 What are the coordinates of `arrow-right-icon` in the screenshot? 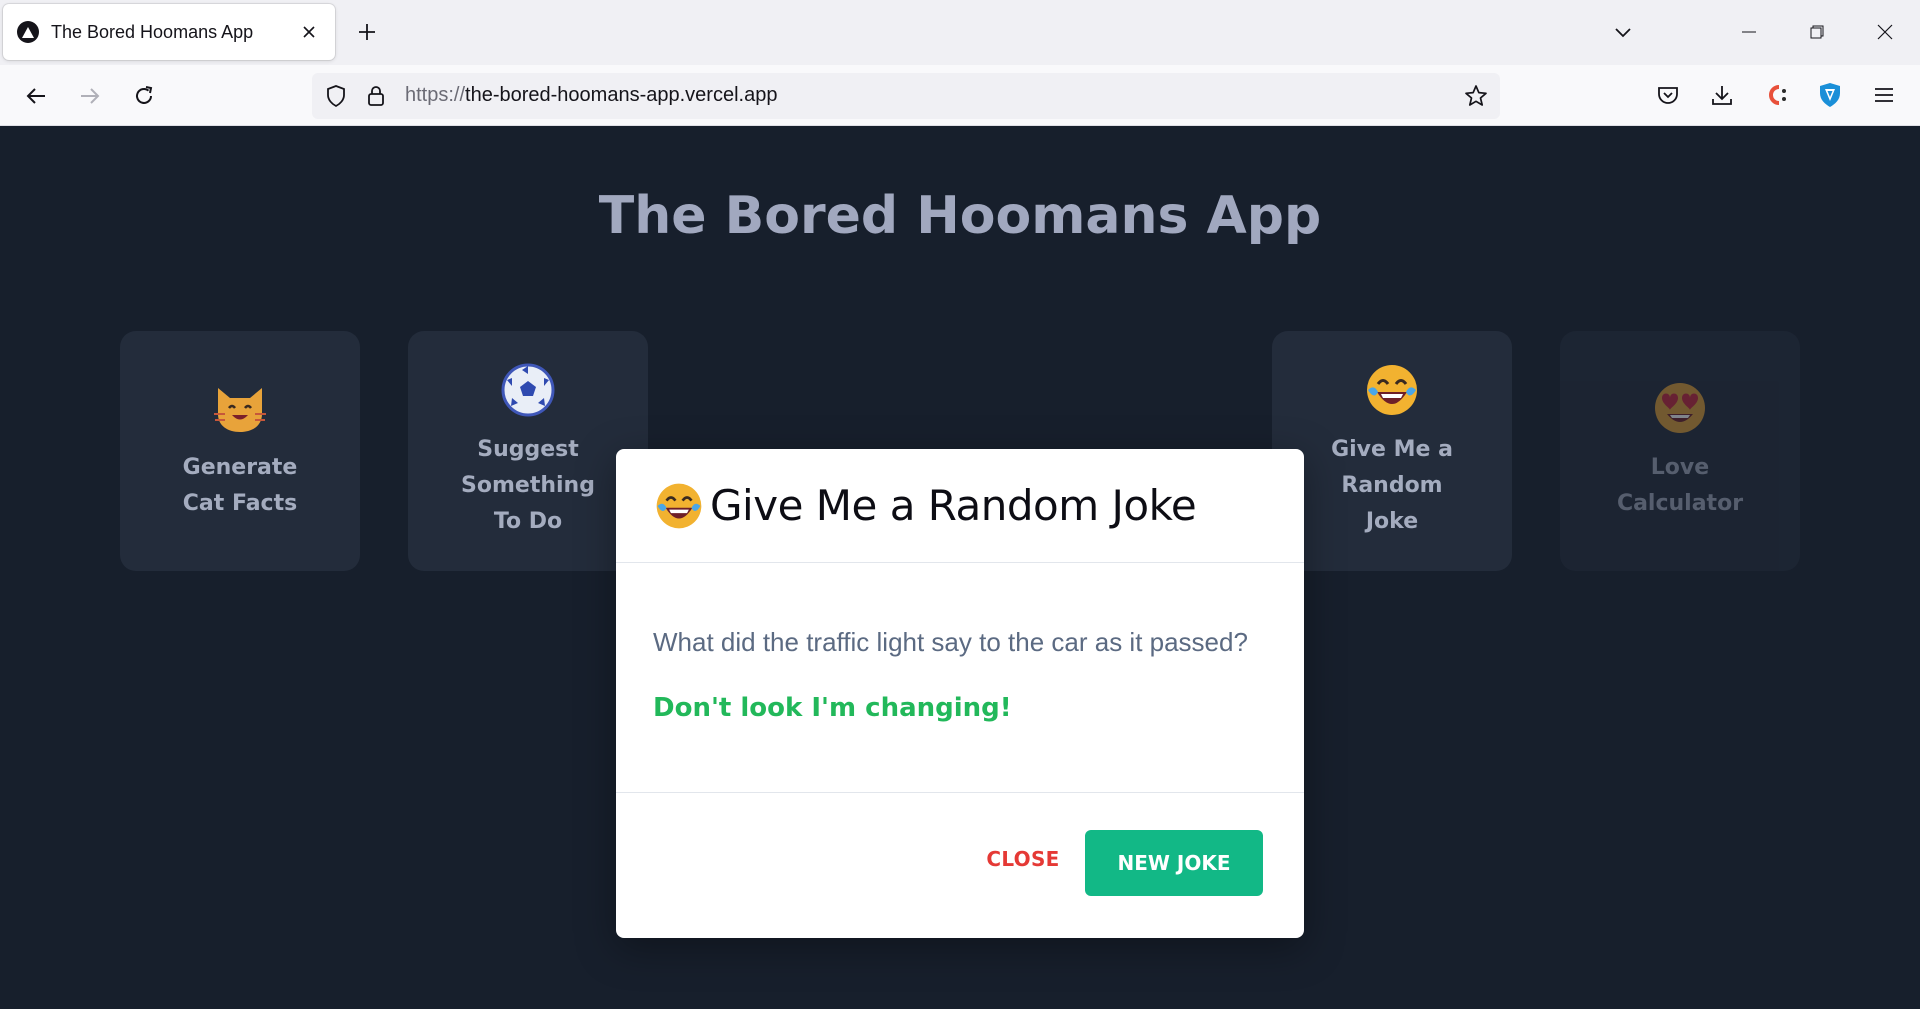 It's located at (90, 96).